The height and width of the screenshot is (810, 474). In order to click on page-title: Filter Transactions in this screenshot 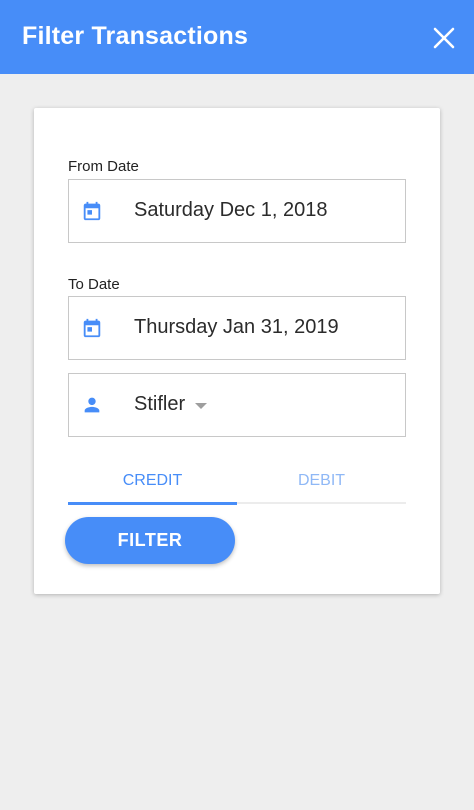, I will do `click(135, 36)`.